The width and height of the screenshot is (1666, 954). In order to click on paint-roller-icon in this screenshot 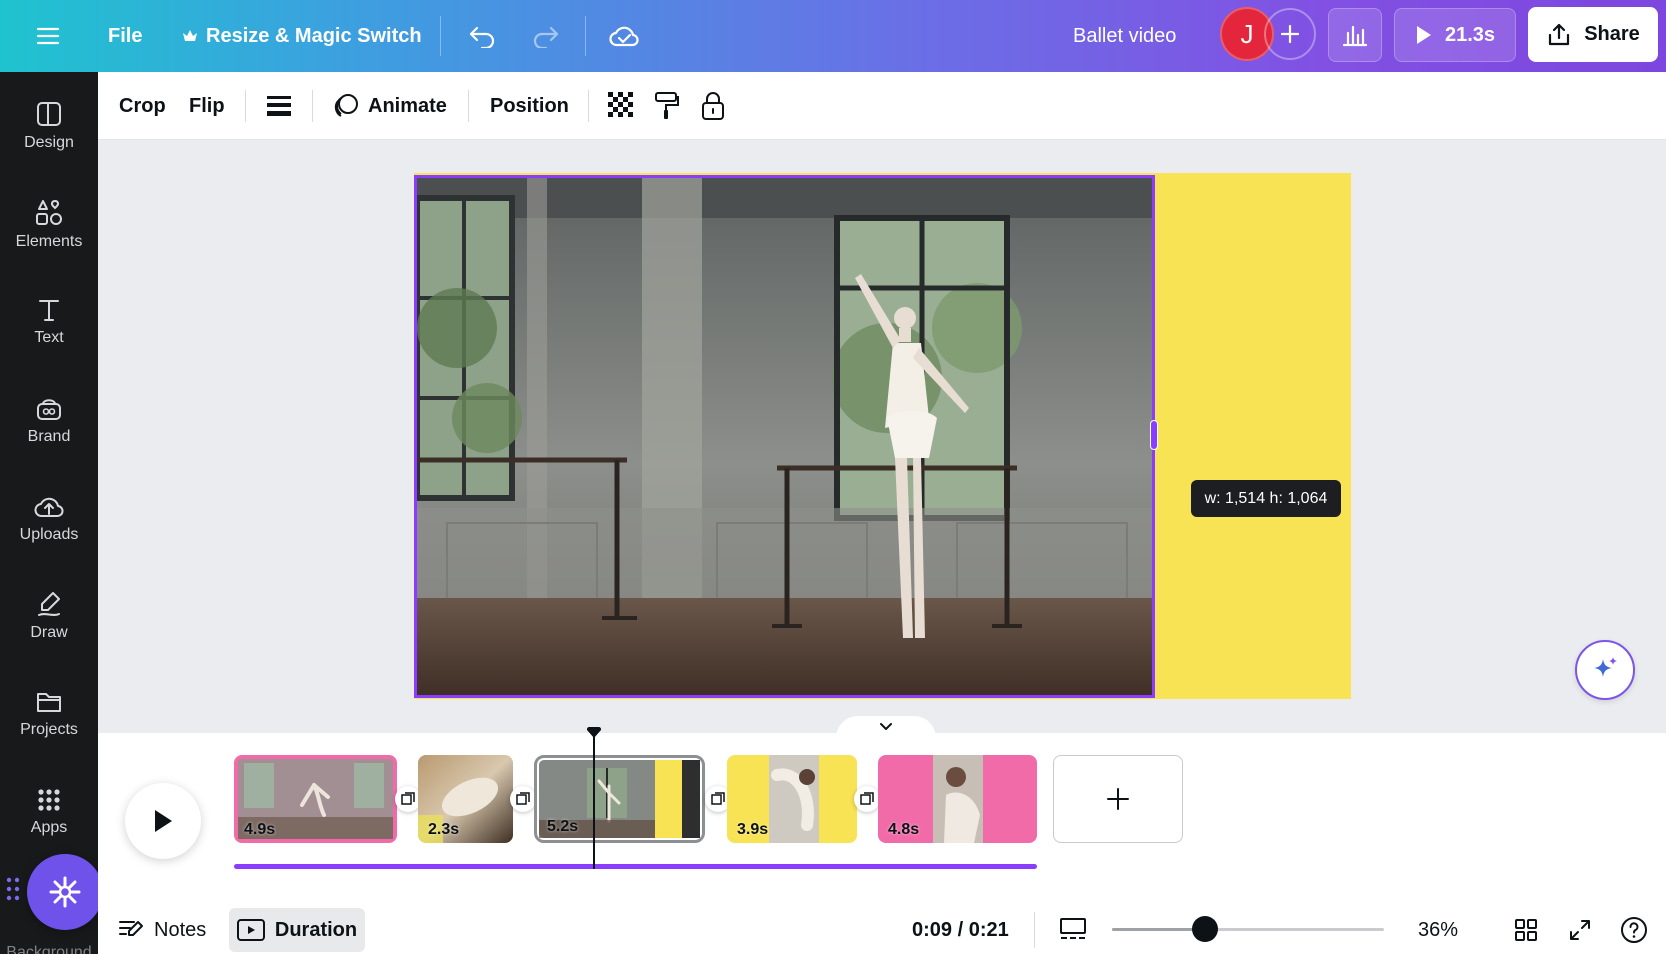, I will do `click(667, 106)`.